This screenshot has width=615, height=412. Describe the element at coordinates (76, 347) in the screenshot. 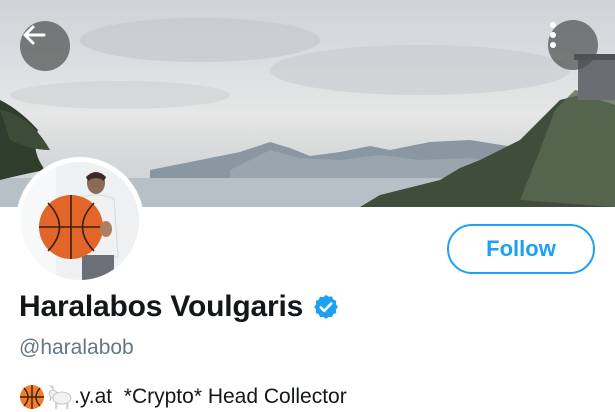

I see `profile-handle: @haralabob` at that location.